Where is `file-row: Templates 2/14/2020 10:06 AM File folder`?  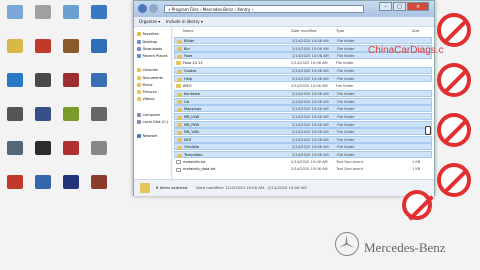 file-row: Templates 2/14/2020 10:06 AM File folder is located at coordinates (303, 154).